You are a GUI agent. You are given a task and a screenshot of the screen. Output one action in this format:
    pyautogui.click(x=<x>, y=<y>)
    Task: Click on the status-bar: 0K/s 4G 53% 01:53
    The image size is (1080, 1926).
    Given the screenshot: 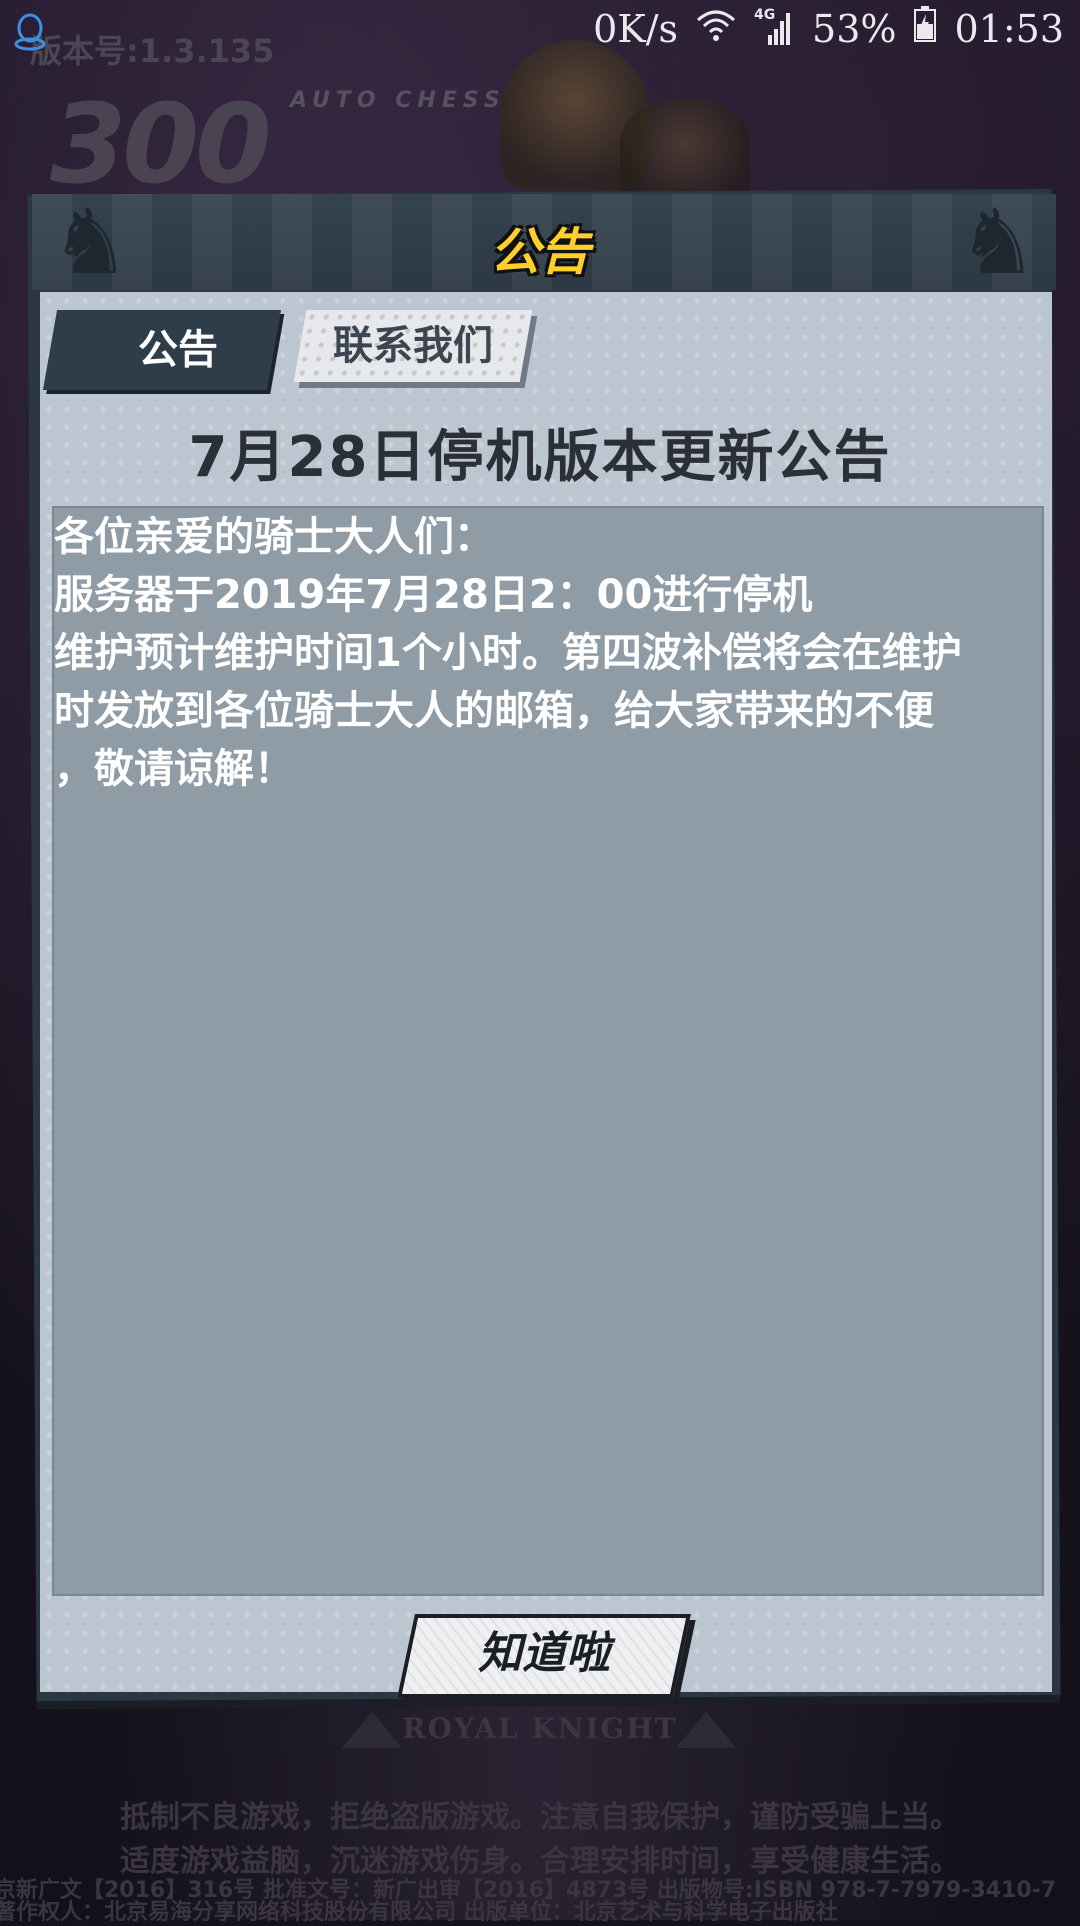 What is the action you would take?
    pyautogui.click(x=540, y=32)
    